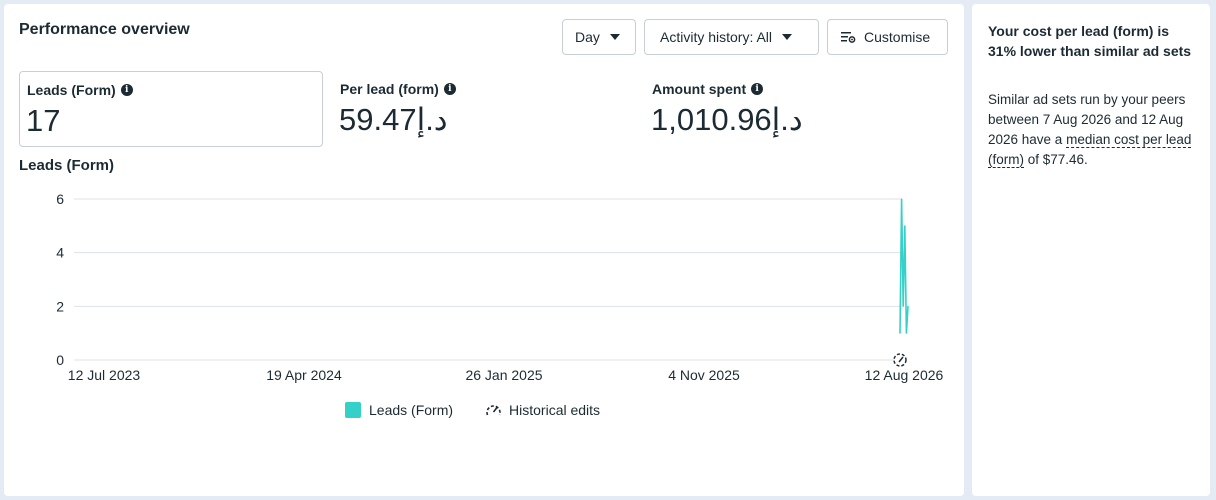 This screenshot has height=500, width=1216. Describe the element at coordinates (493, 410) in the screenshot. I see `historical-edits-icon` at that location.